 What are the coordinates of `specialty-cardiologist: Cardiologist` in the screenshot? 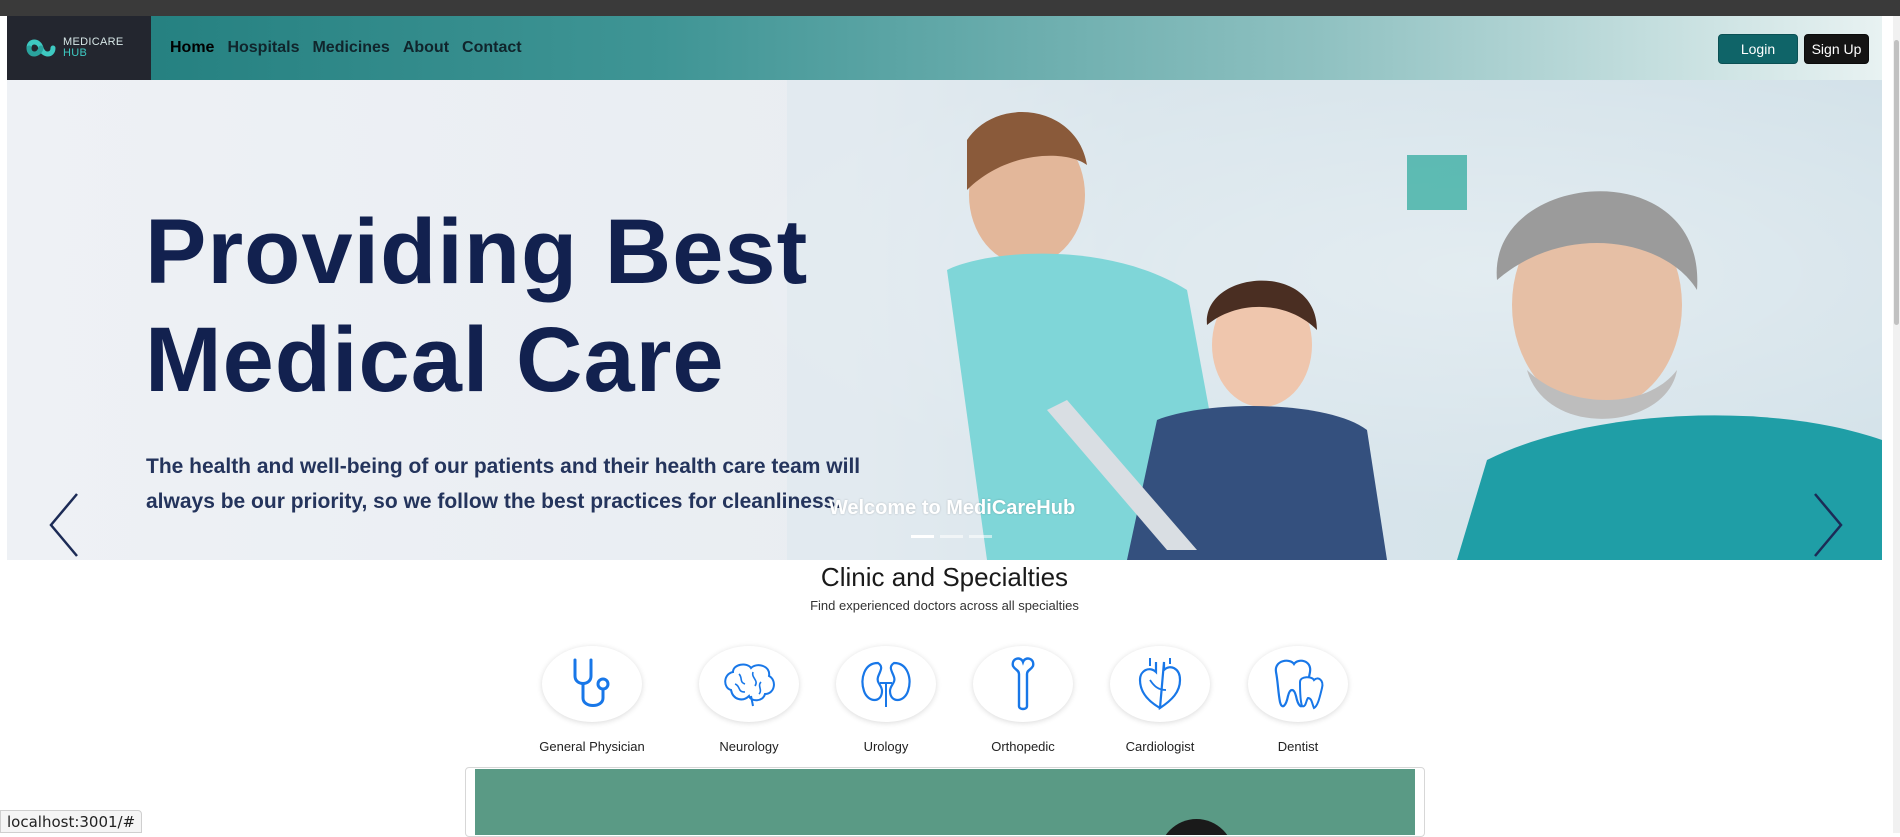 It's located at (1160, 700).